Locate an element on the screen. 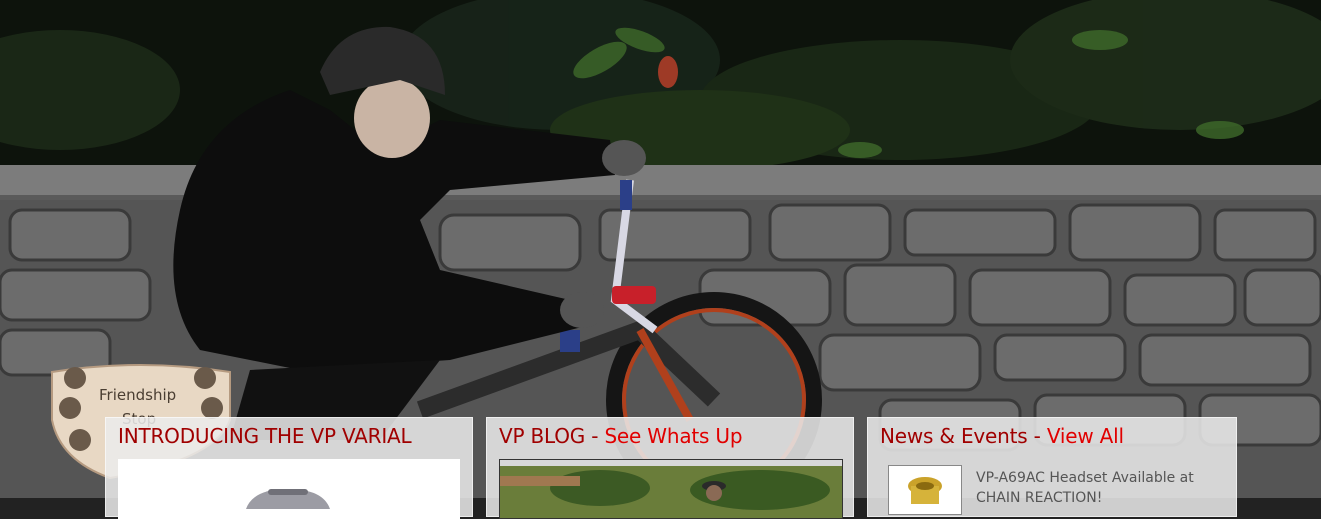  view-all-link: View All is located at coordinates (1085, 436).